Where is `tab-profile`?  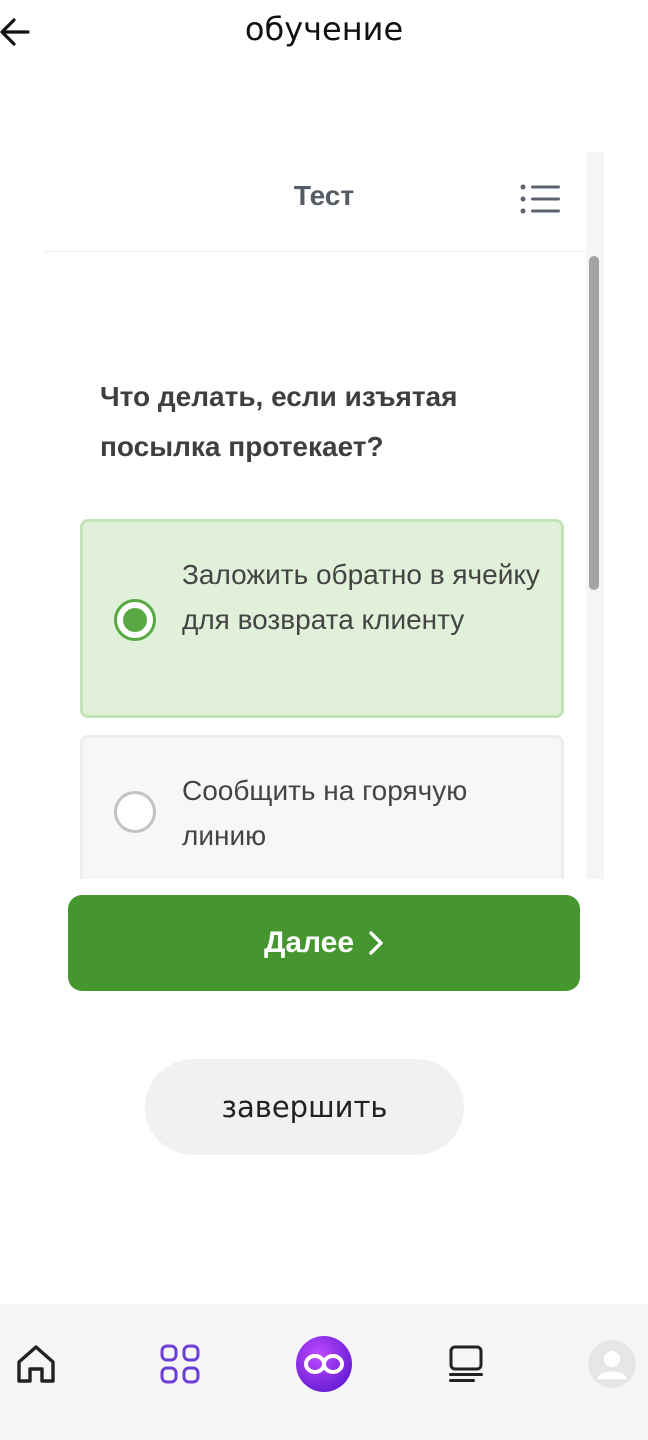
tab-profile is located at coordinates (610, 1364).